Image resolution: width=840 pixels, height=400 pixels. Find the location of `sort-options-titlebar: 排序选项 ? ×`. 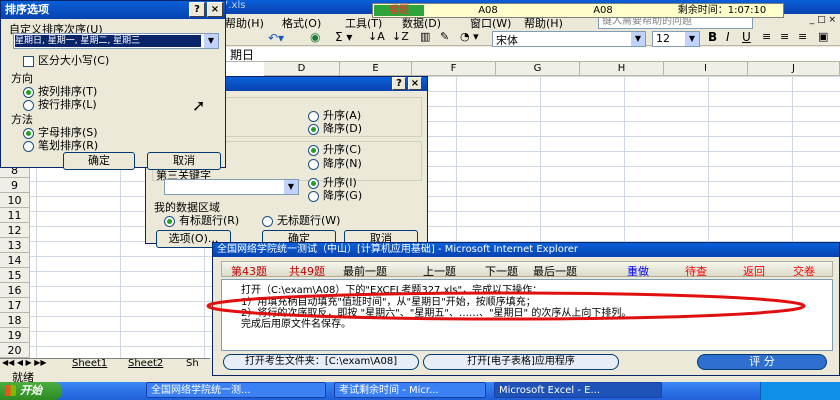

sort-options-titlebar: 排序选项 ? × is located at coordinates (113, 10).